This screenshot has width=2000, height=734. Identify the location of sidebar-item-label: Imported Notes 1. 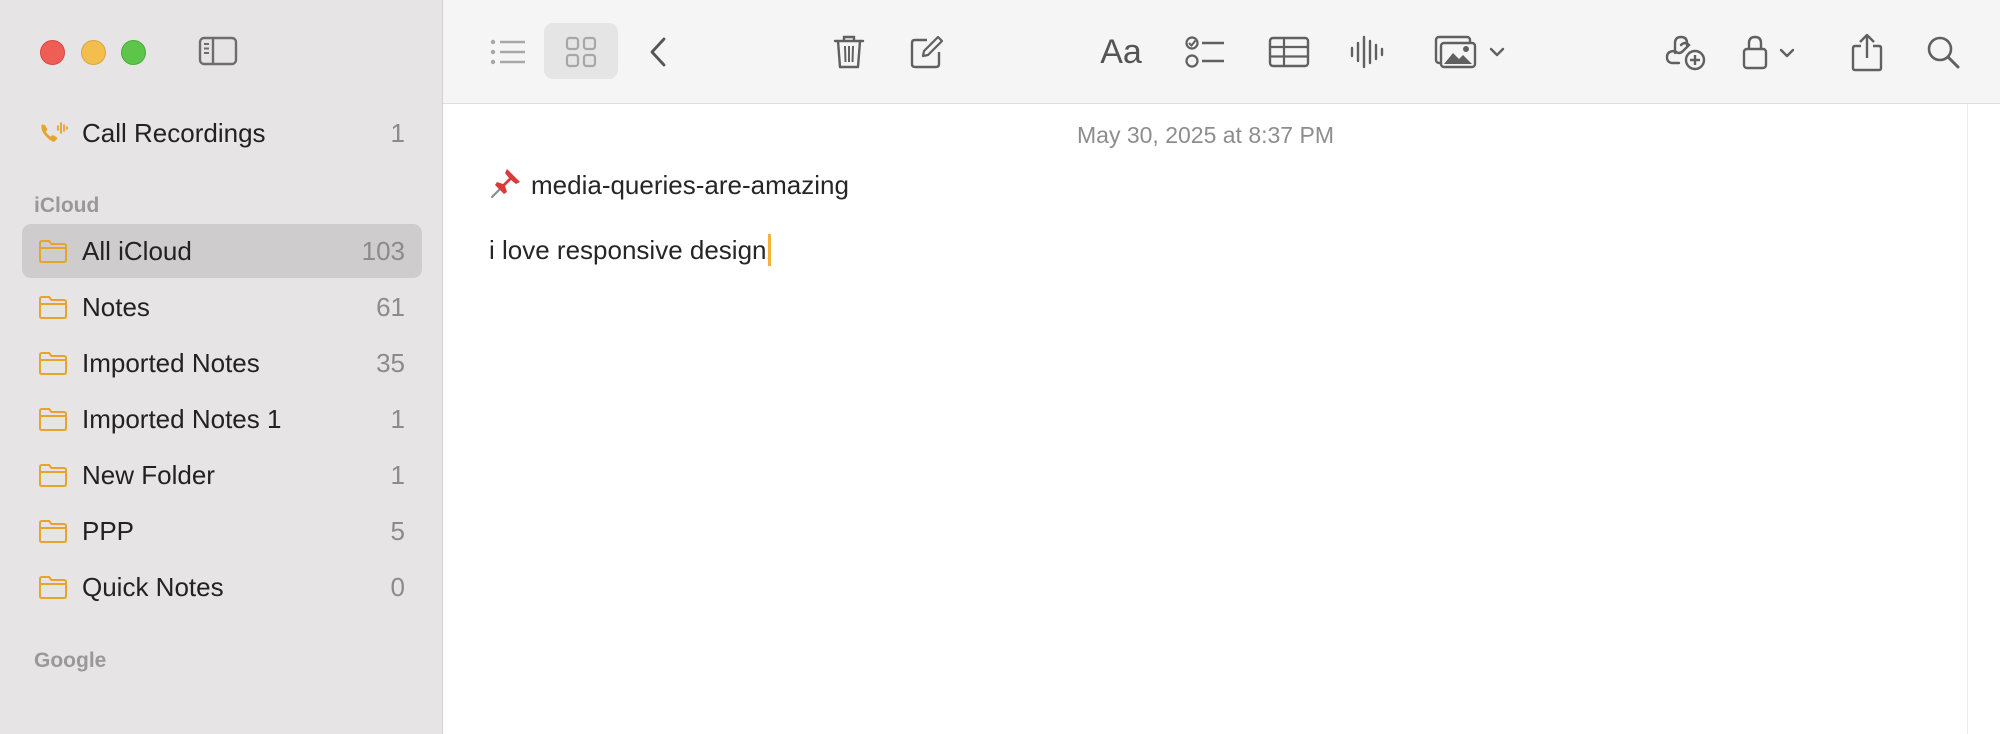
(182, 418).